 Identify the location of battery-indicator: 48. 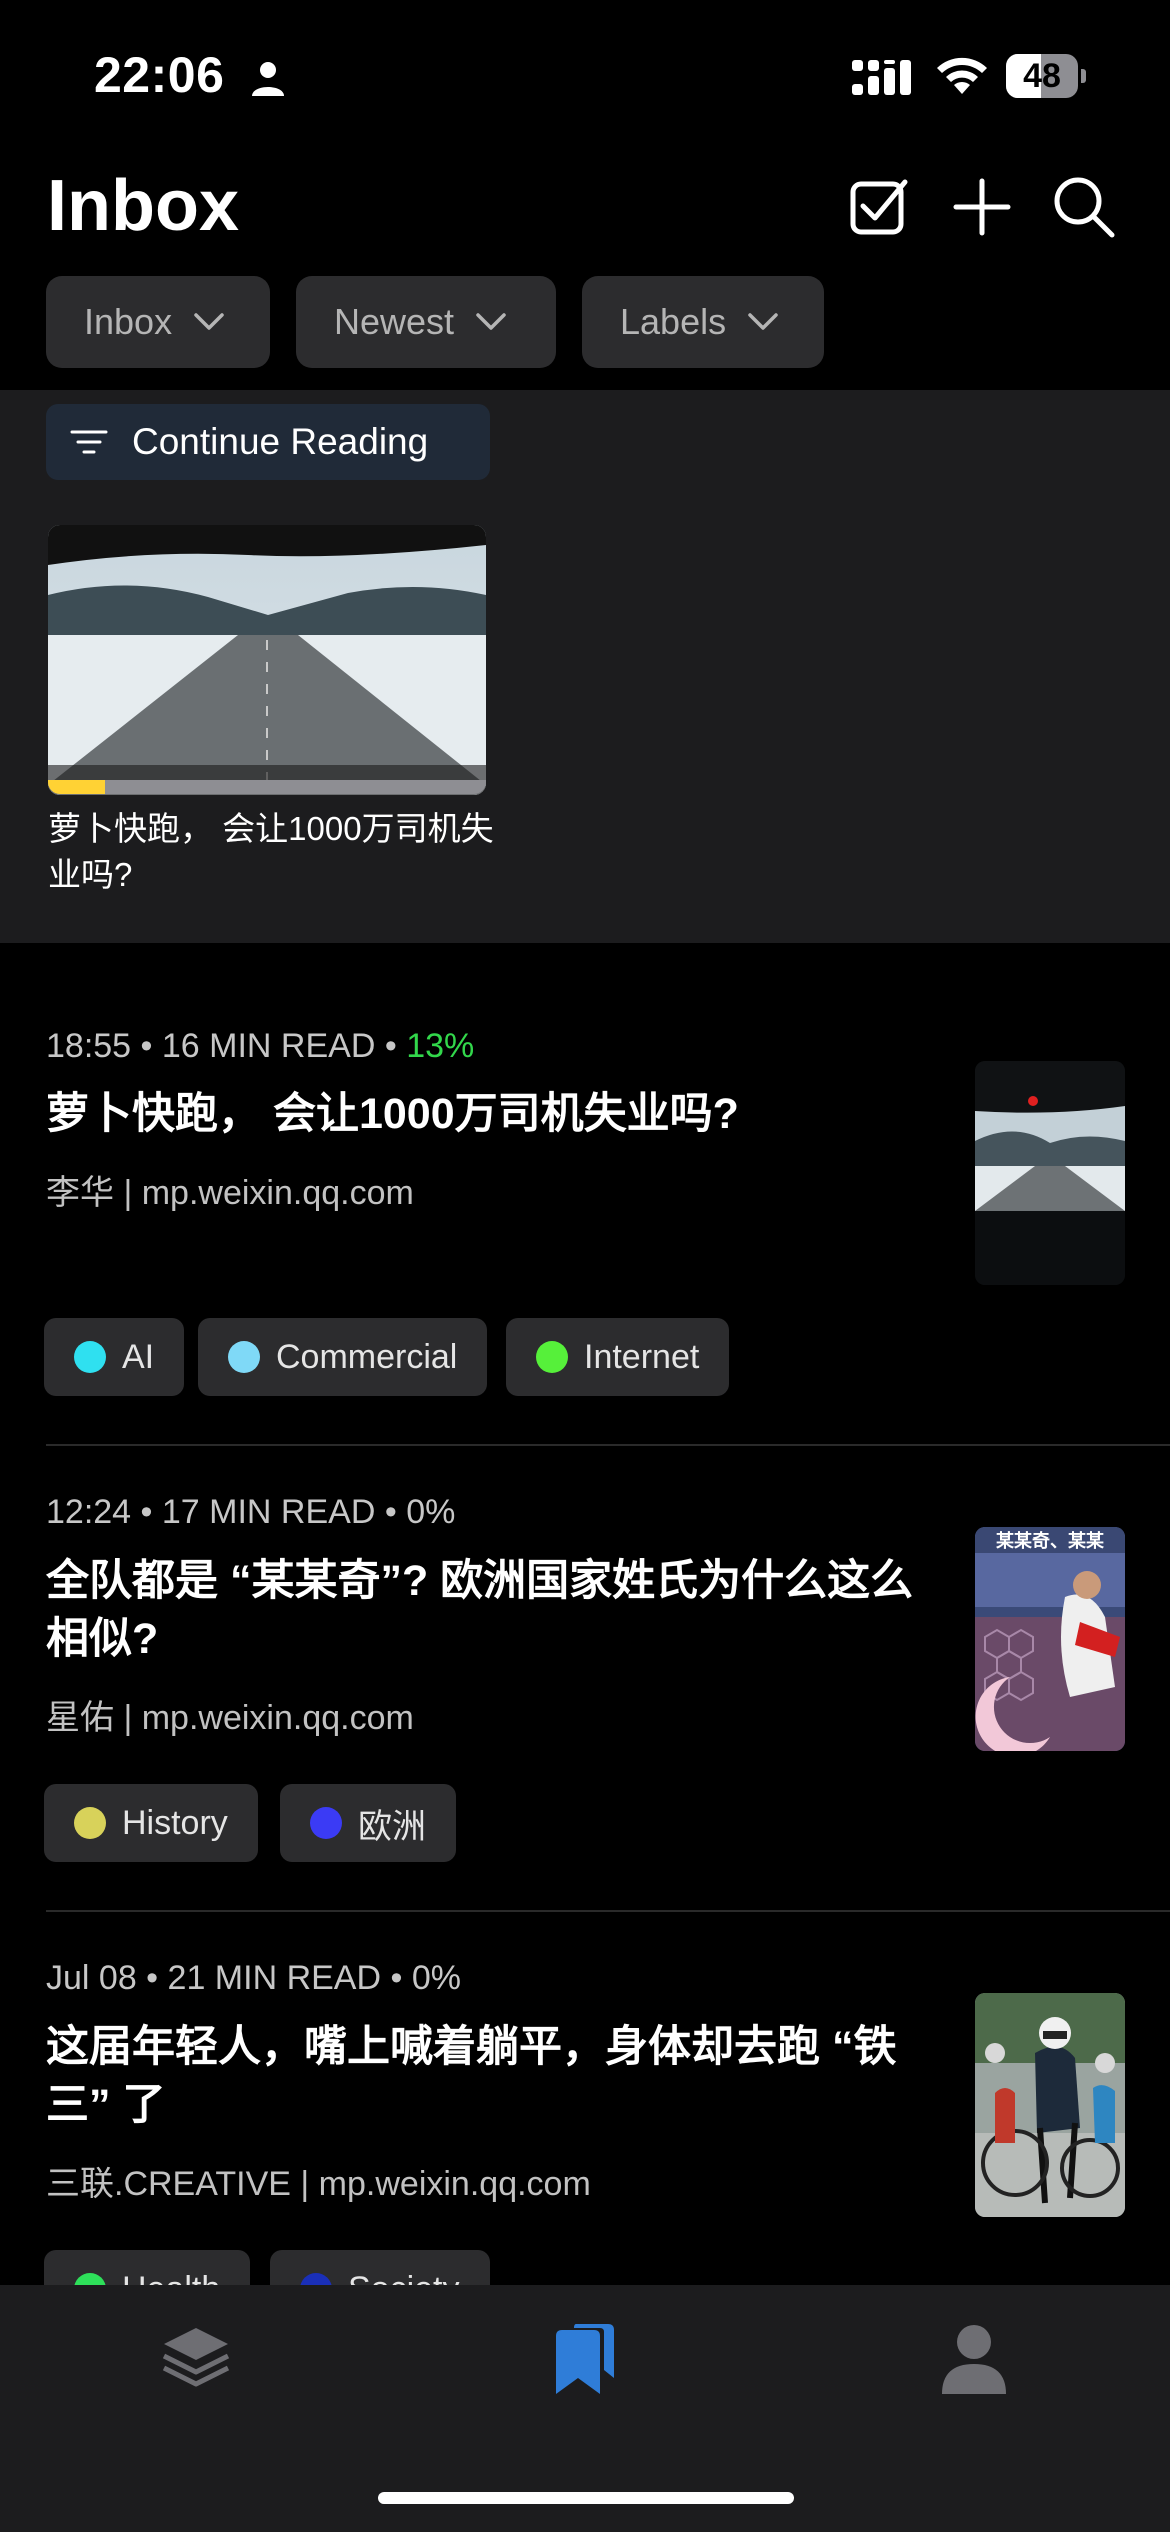
(1046, 76).